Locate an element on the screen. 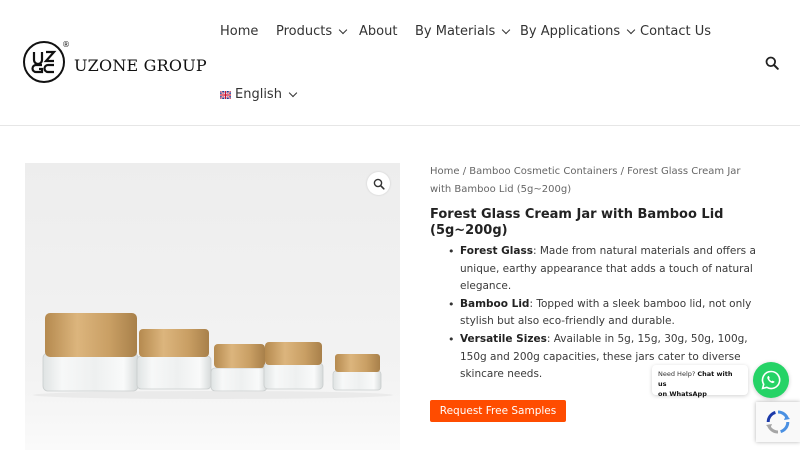  breadcrumb-home: Home is located at coordinates (445, 171).